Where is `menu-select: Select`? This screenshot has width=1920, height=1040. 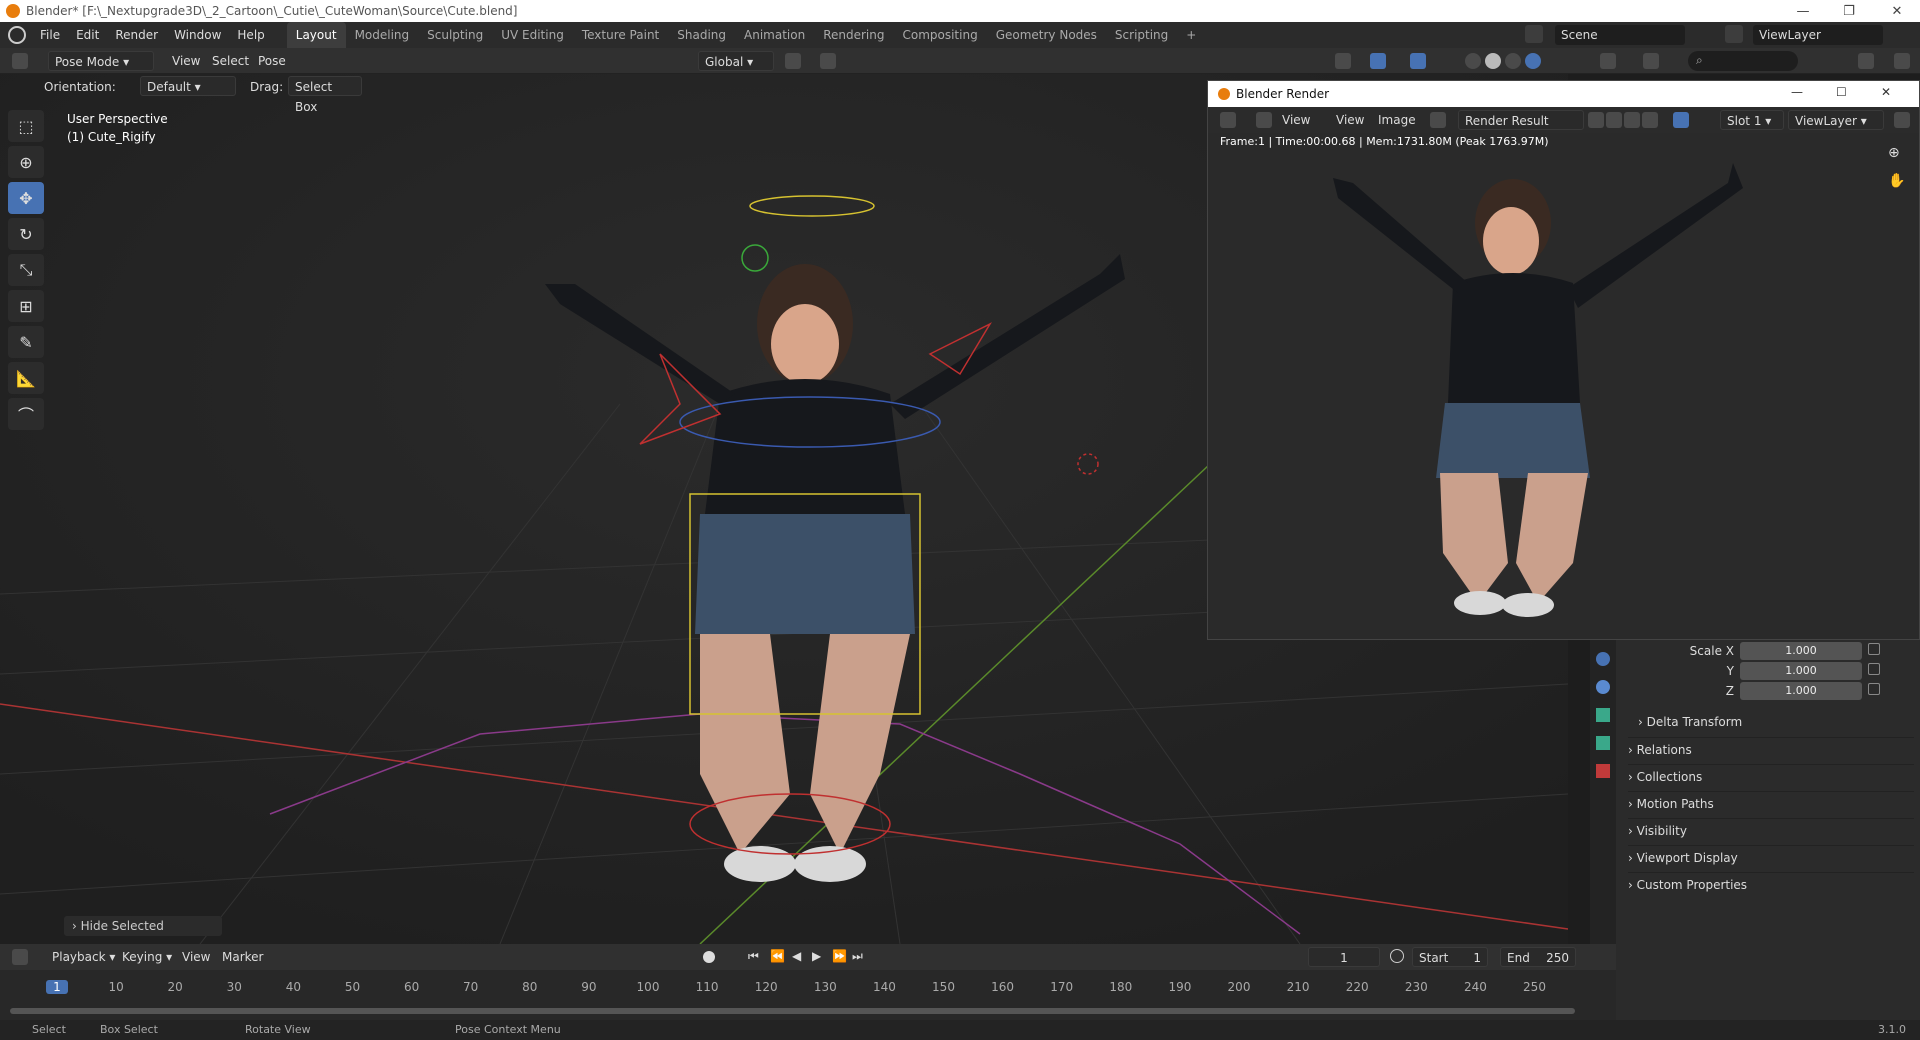
menu-select: Select is located at coordinates (230, 61).